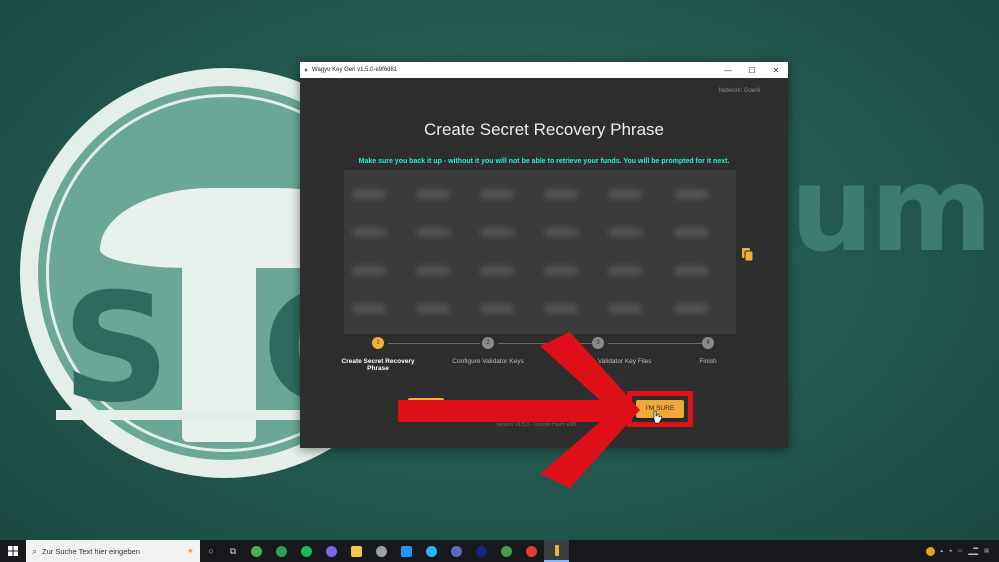 This screenshot has width=999, height=562. Describe the element at coordinates (256, 551) in the screenshot. I see `taskbar-app-chrome-icon` at that location.